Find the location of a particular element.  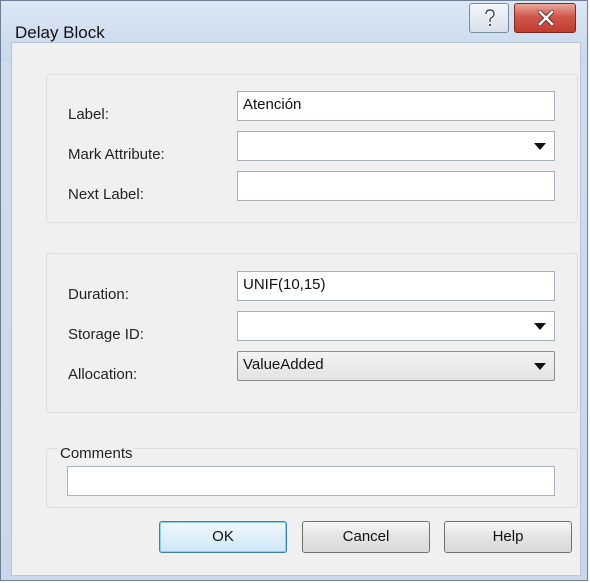

titlebar-help-button is located at coordinates (489, 18).